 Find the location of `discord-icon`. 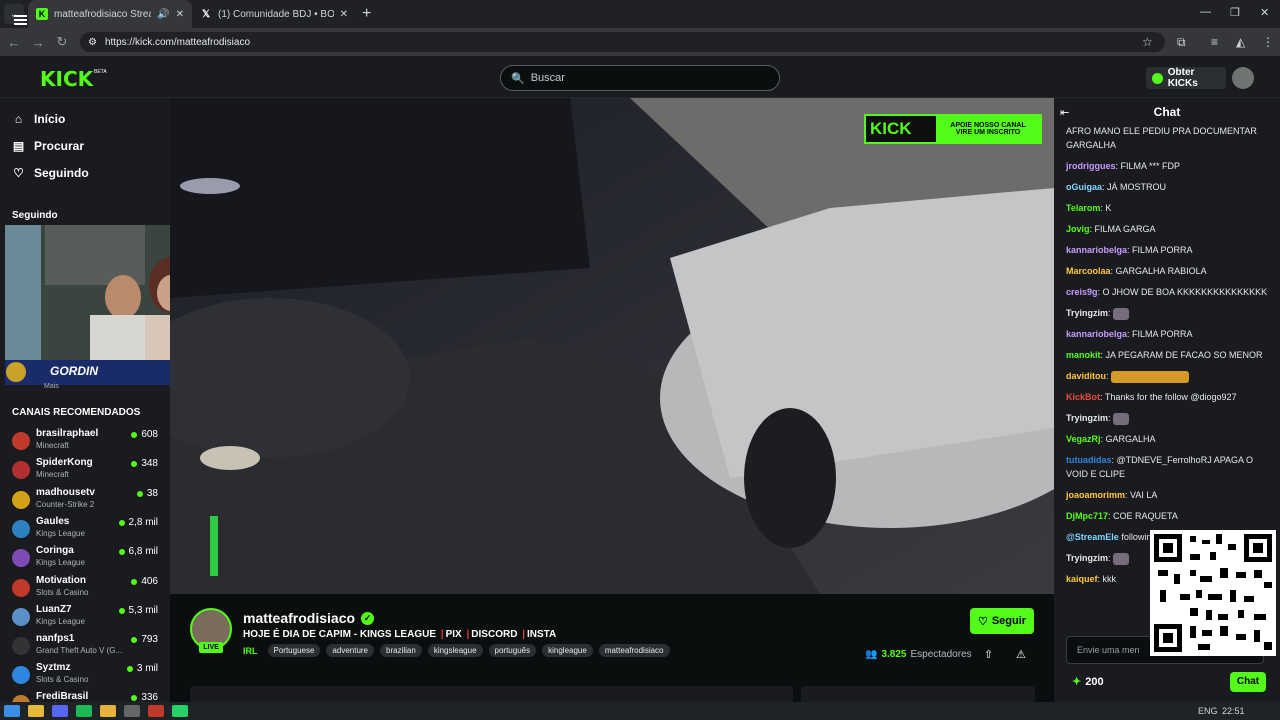

discord-icon is located at coordinates (60, 711).